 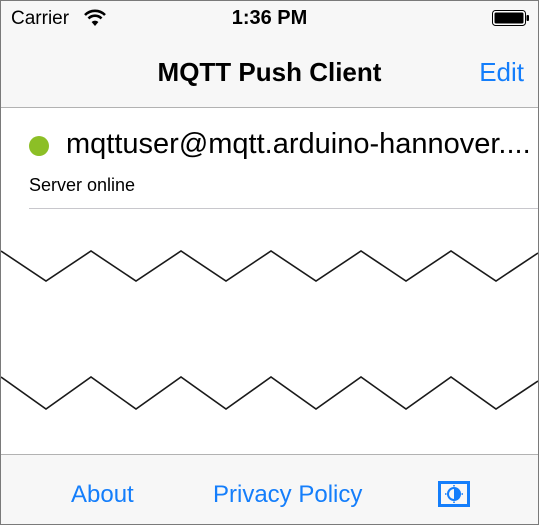 I want to click on status-bar: Carrier 1:36 PM, so click(x=269, y=19).